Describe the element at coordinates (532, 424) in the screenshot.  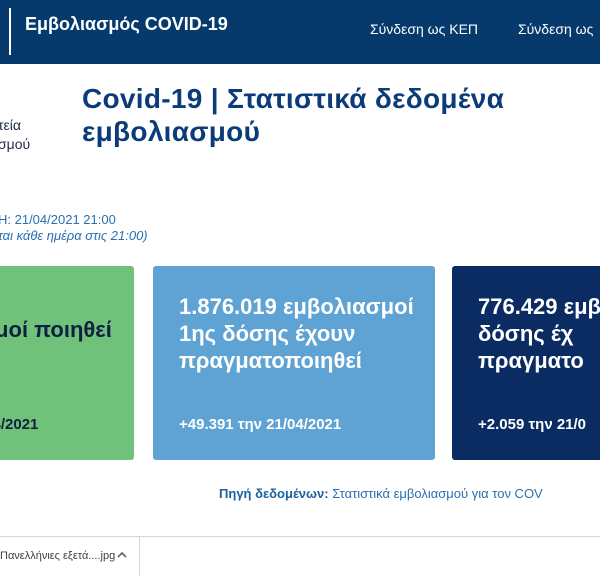
I see `second-dose-daily-change: +2.059 την 21/0` at that location.